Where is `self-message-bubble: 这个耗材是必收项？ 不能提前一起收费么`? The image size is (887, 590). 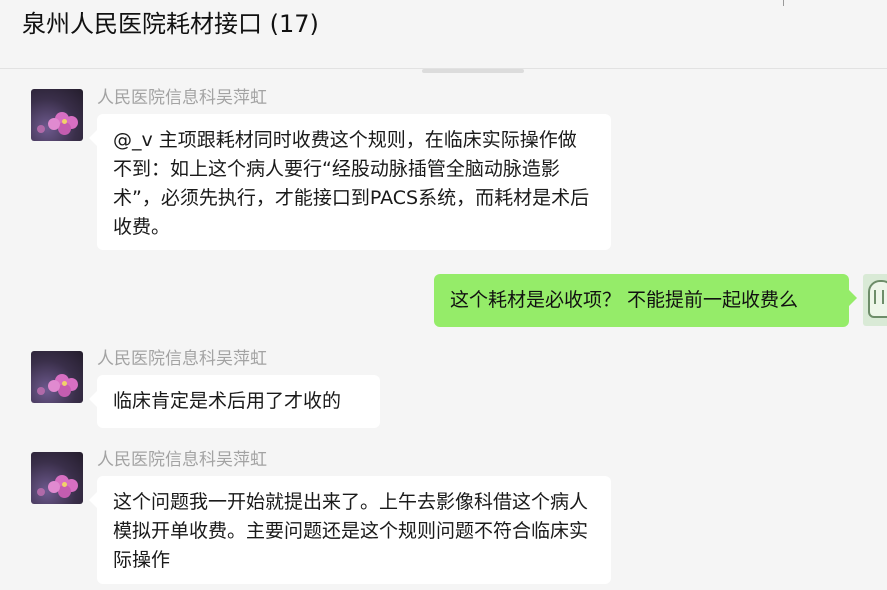 self-message-bubble: 这个耗材是必收项？ 不能提前一起收费么 is located at coordinates (645, 300).